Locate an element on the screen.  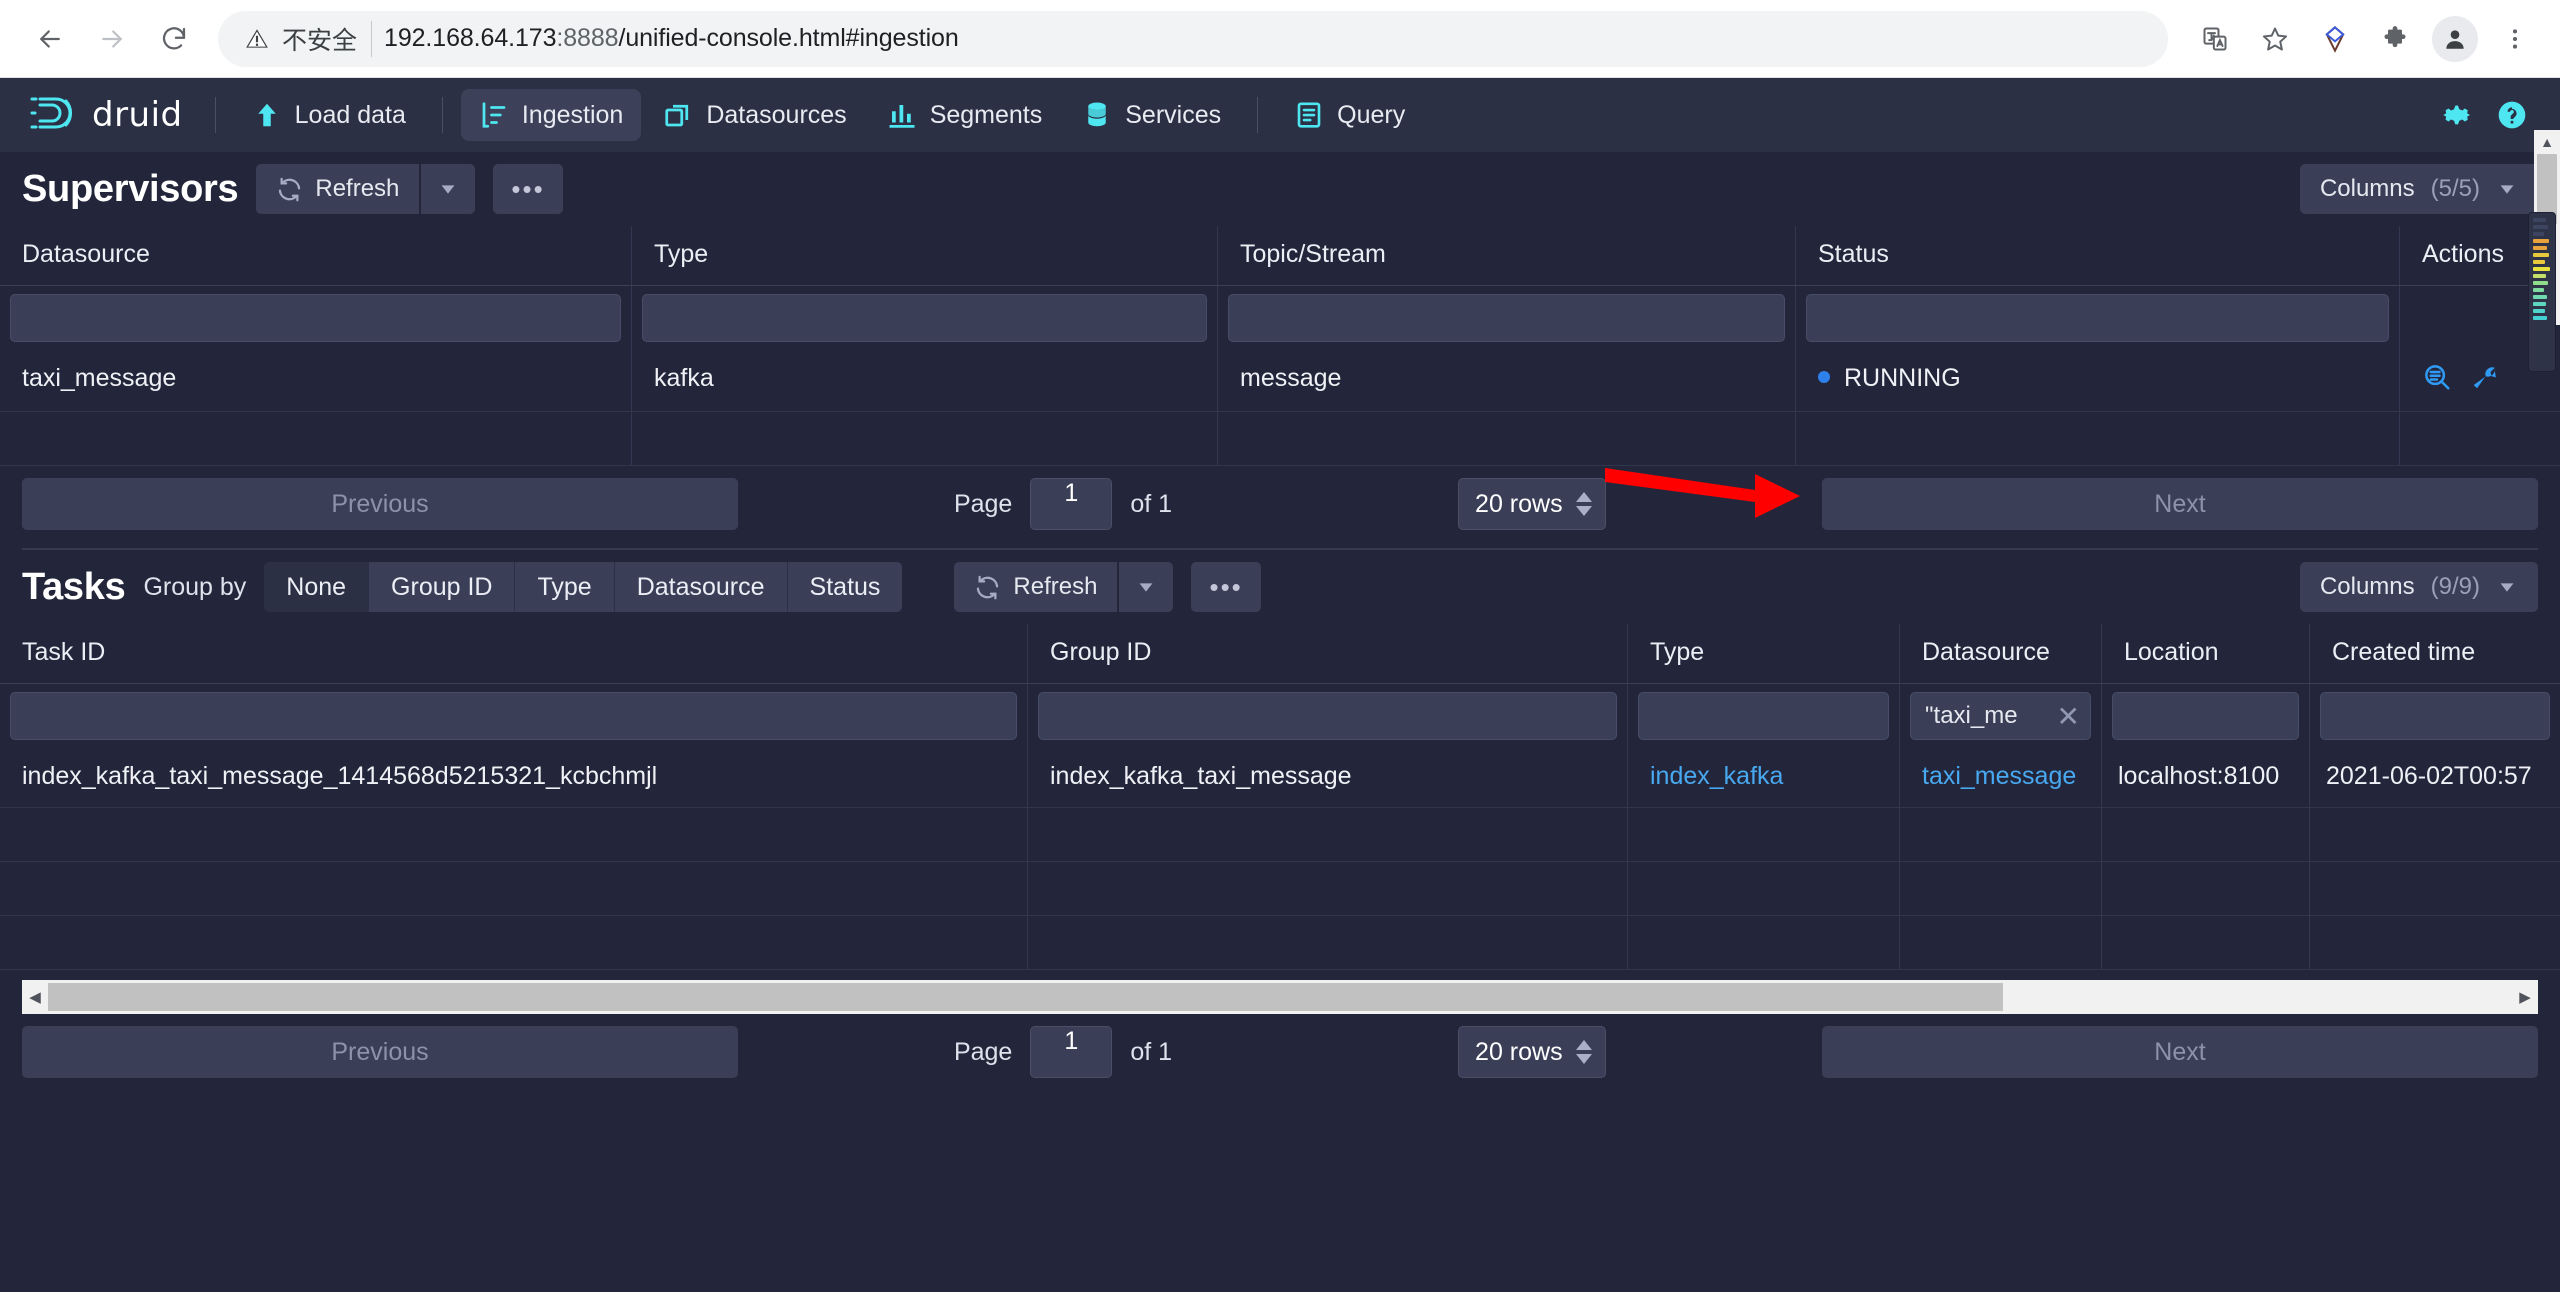
supervisors-filter-status-input is located at coordinates (2097, 318).